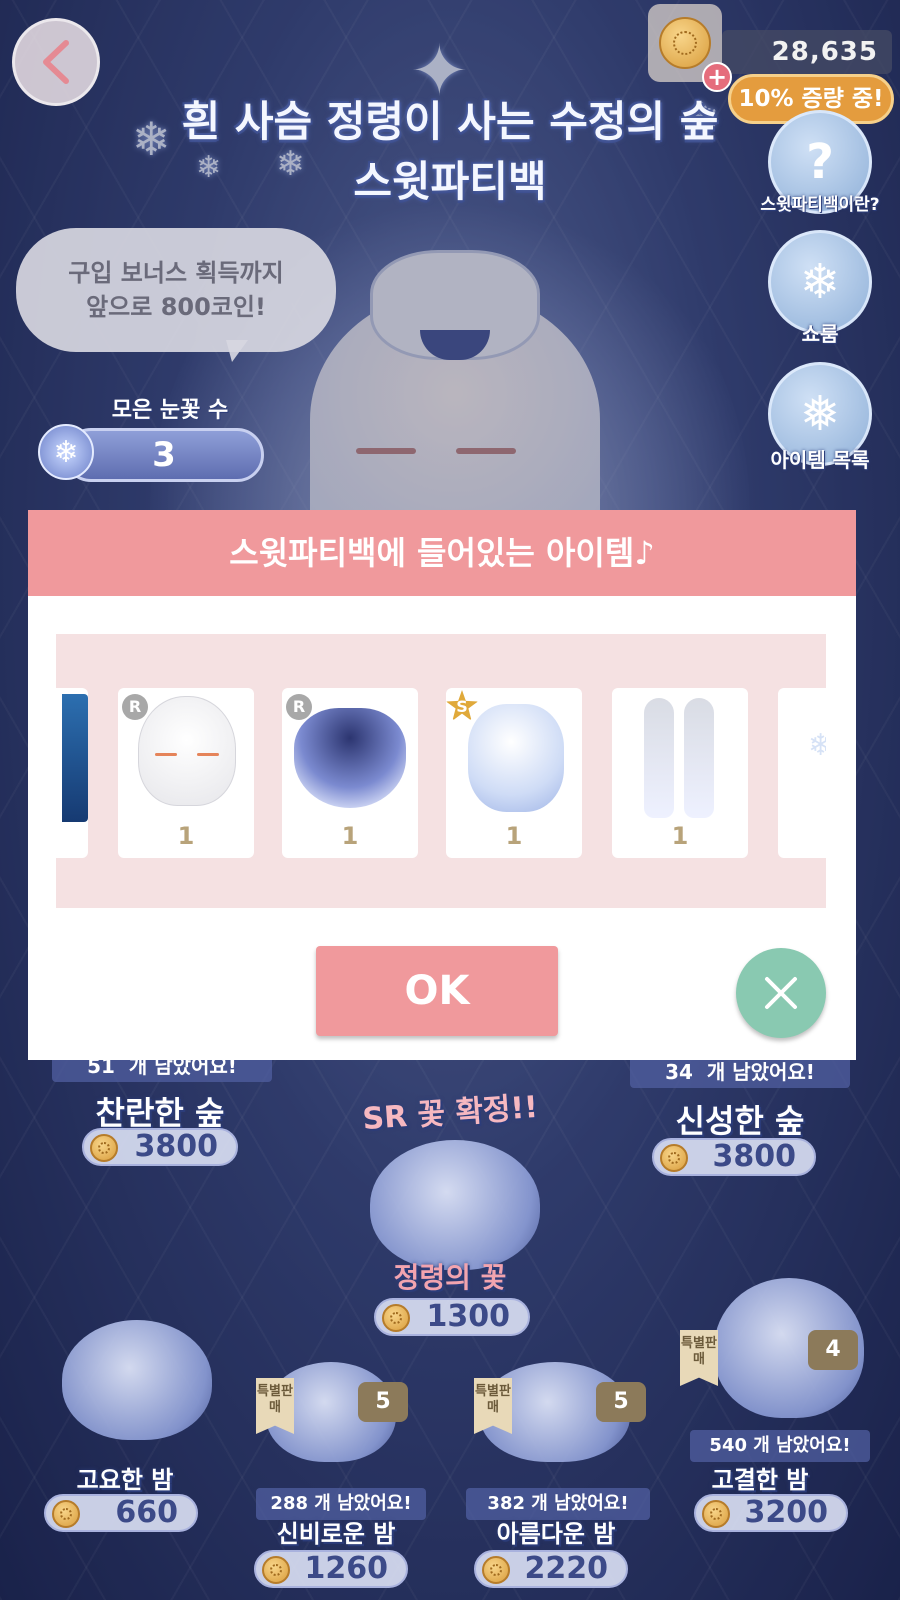  I want to click on forest-background-icon, so click(75, 758).